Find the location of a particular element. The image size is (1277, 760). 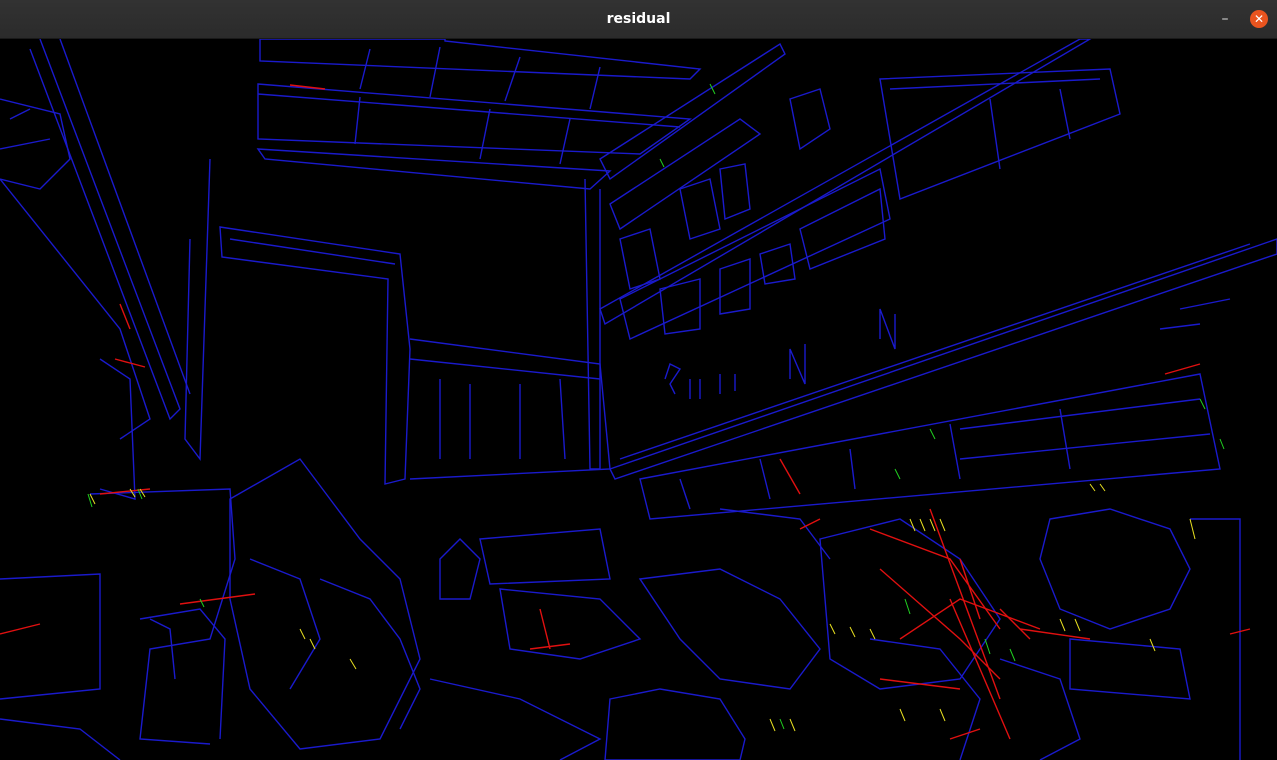

title-bar: residual – ✕ is located at coordinates (638, 19).